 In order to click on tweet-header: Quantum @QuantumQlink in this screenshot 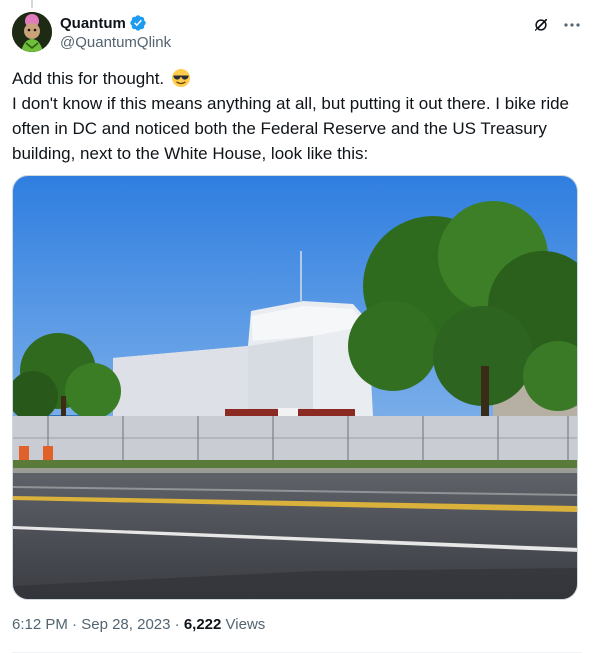, I will do `click(297, 33)`.